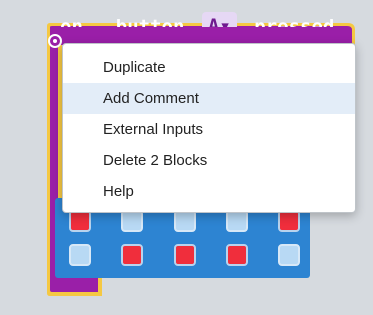 The image size is (373, 315). Describe the element at coordinates (55, 41) in the screenshot. I see `gear-icon` at that location.